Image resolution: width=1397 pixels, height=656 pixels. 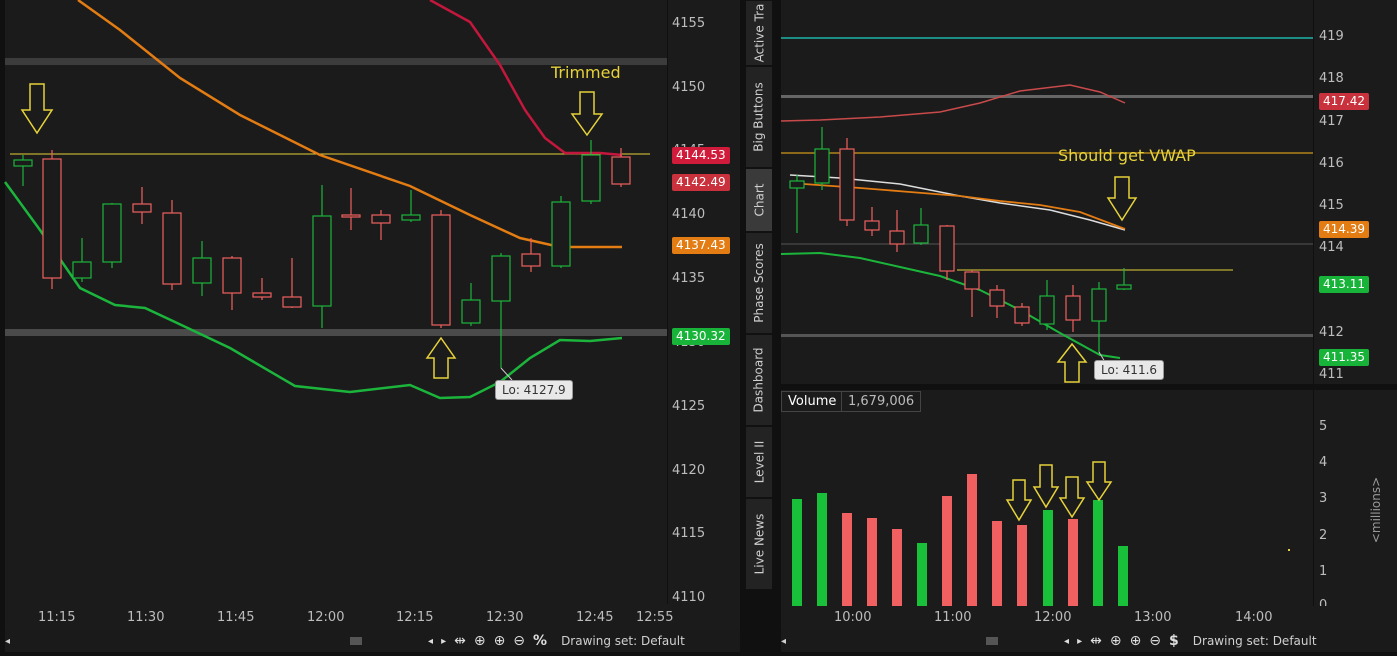 What do you see at coordinates (430, 641) in the screenshot?
I see `scroll-back-icon: ◂` at bounding box center [430, 641].